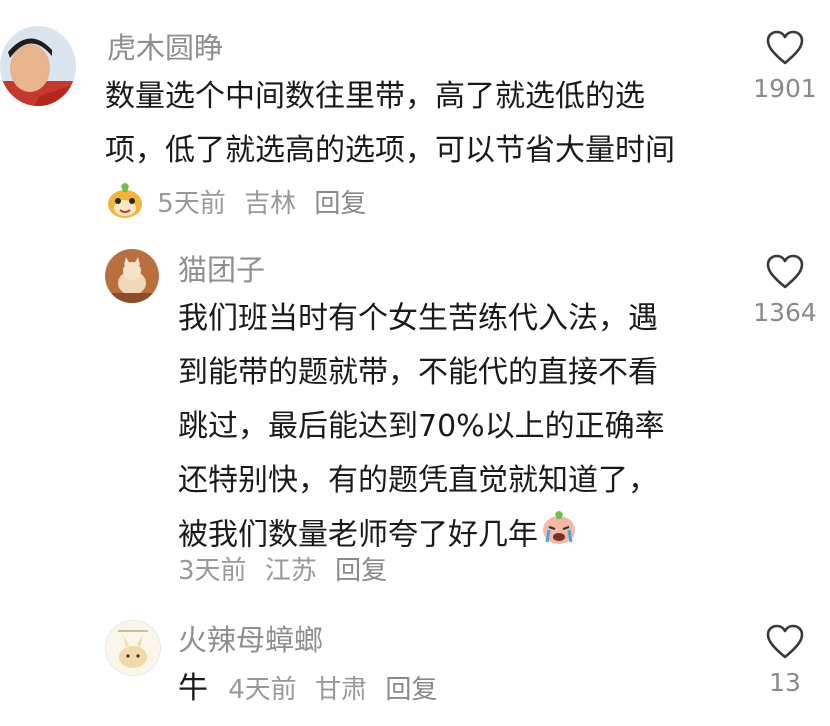 The height and width of the screenshot is (726, 830). Describe the element at coordinates (785, 312) in the screenshot. I see `like-count: 1364` at that location.